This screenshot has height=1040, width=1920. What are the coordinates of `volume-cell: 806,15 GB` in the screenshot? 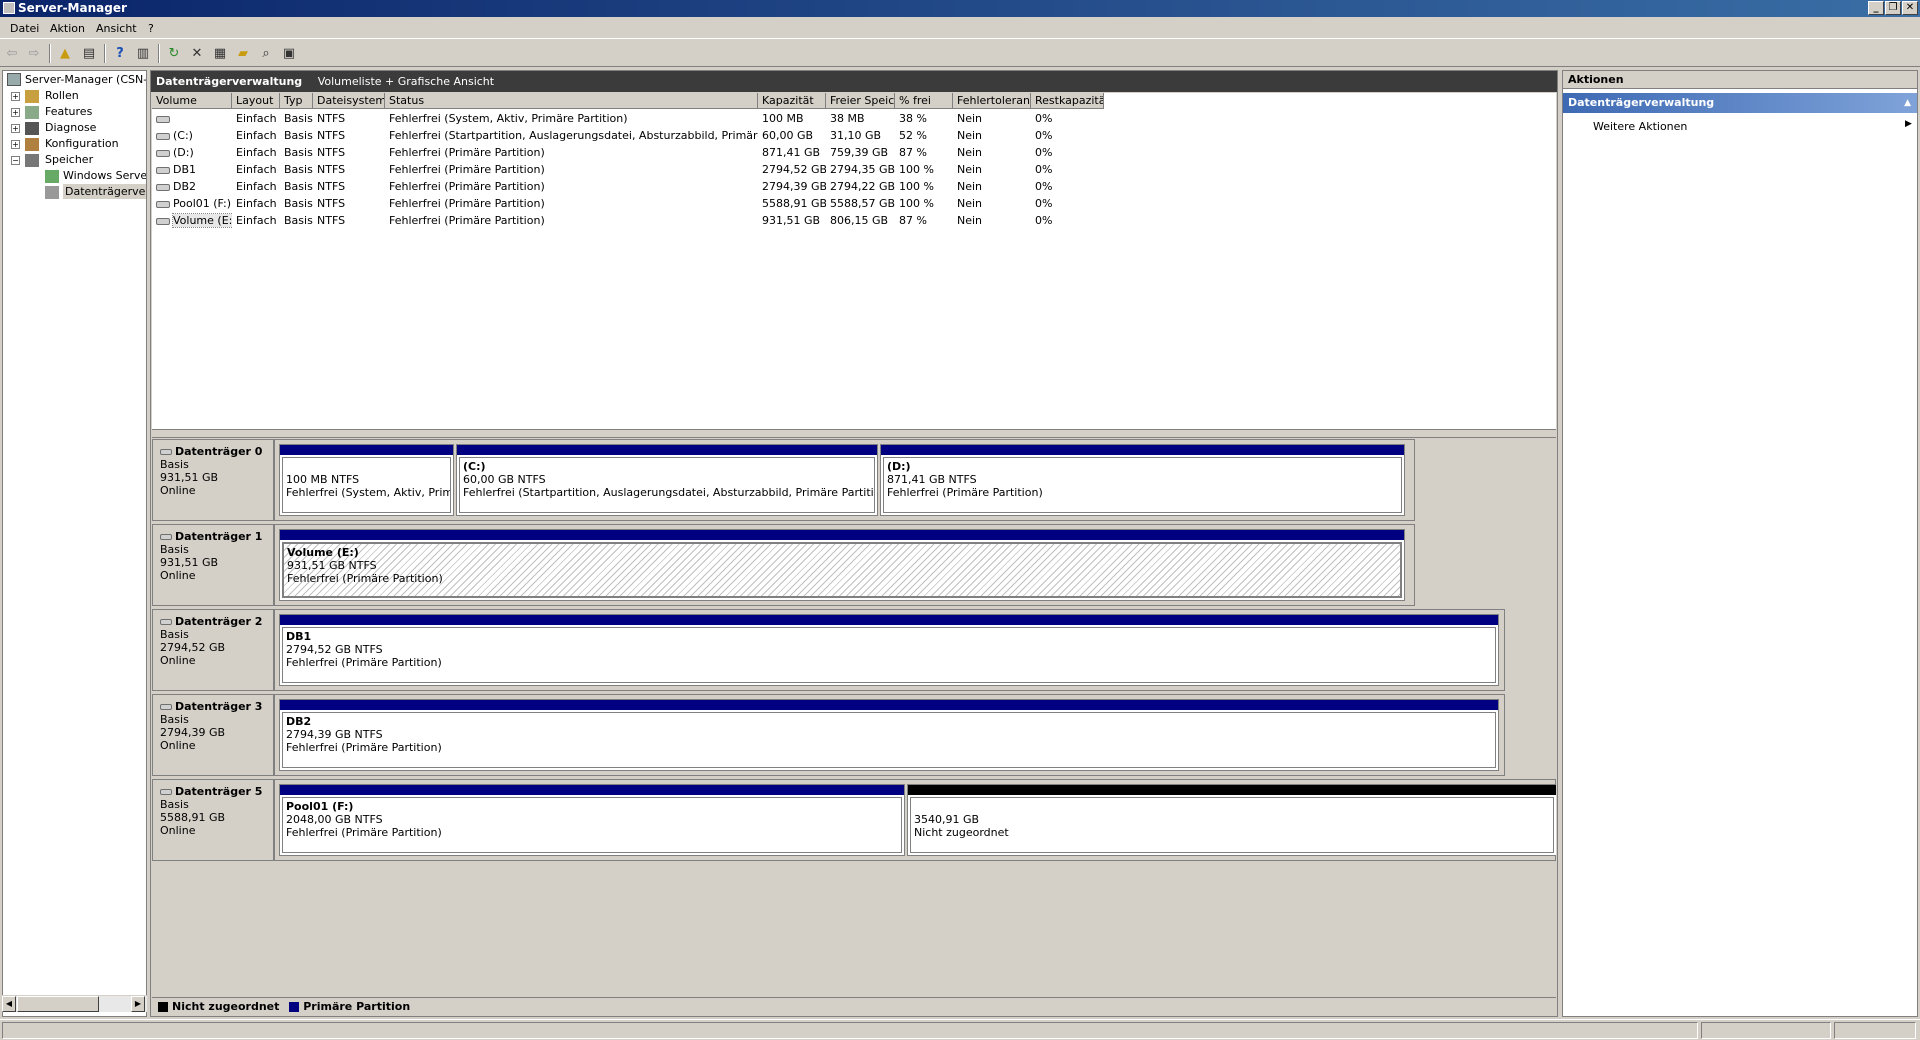 It's located at (859, 220).